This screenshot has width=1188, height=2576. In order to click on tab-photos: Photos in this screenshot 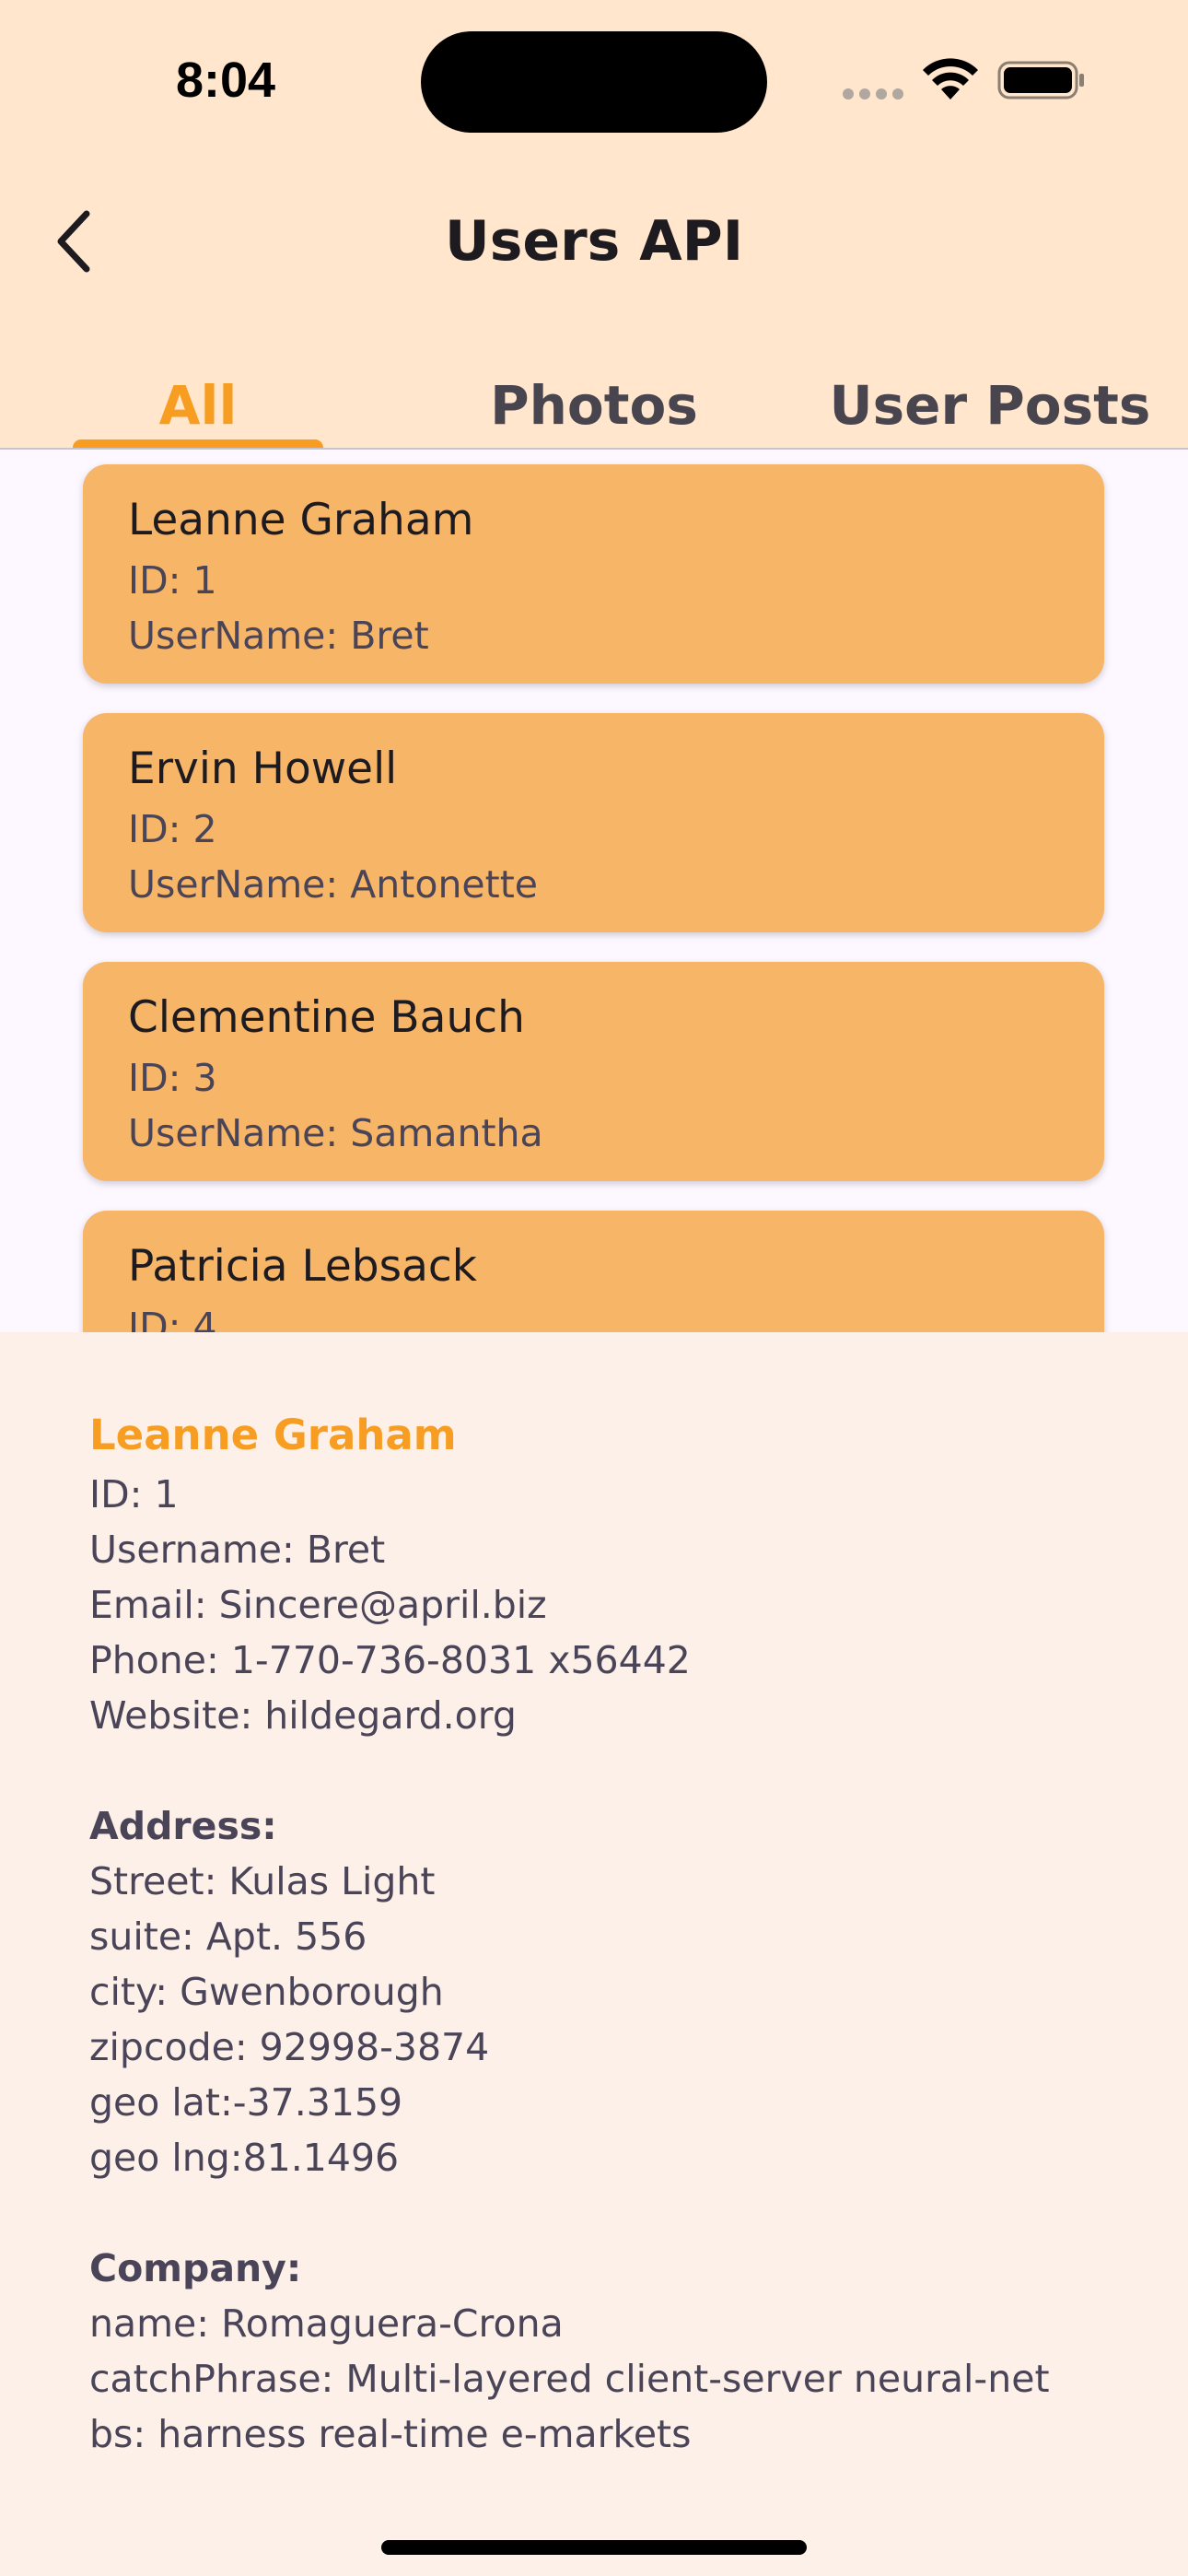, I will do `click(594, 407)`.